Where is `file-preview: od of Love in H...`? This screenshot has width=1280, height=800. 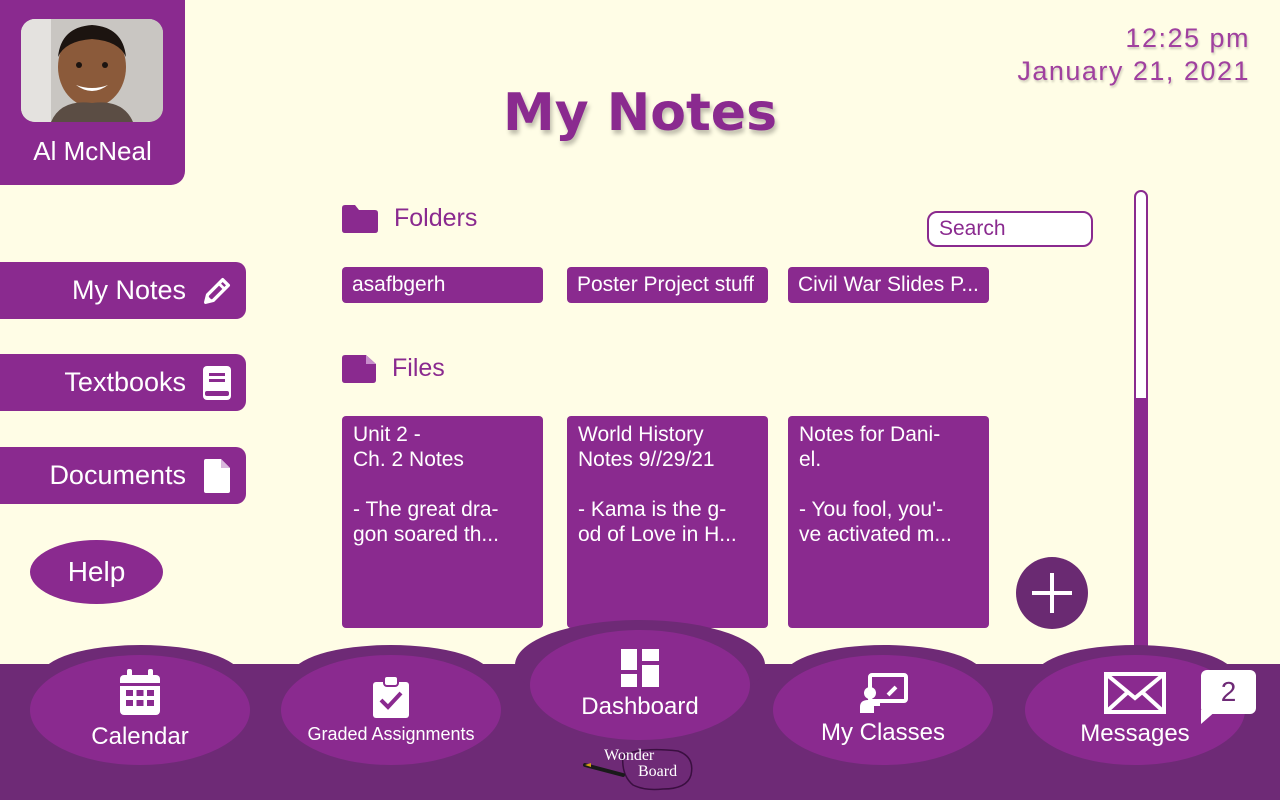
file-preview: od of Love in H... is located at coordinates (657, 534).